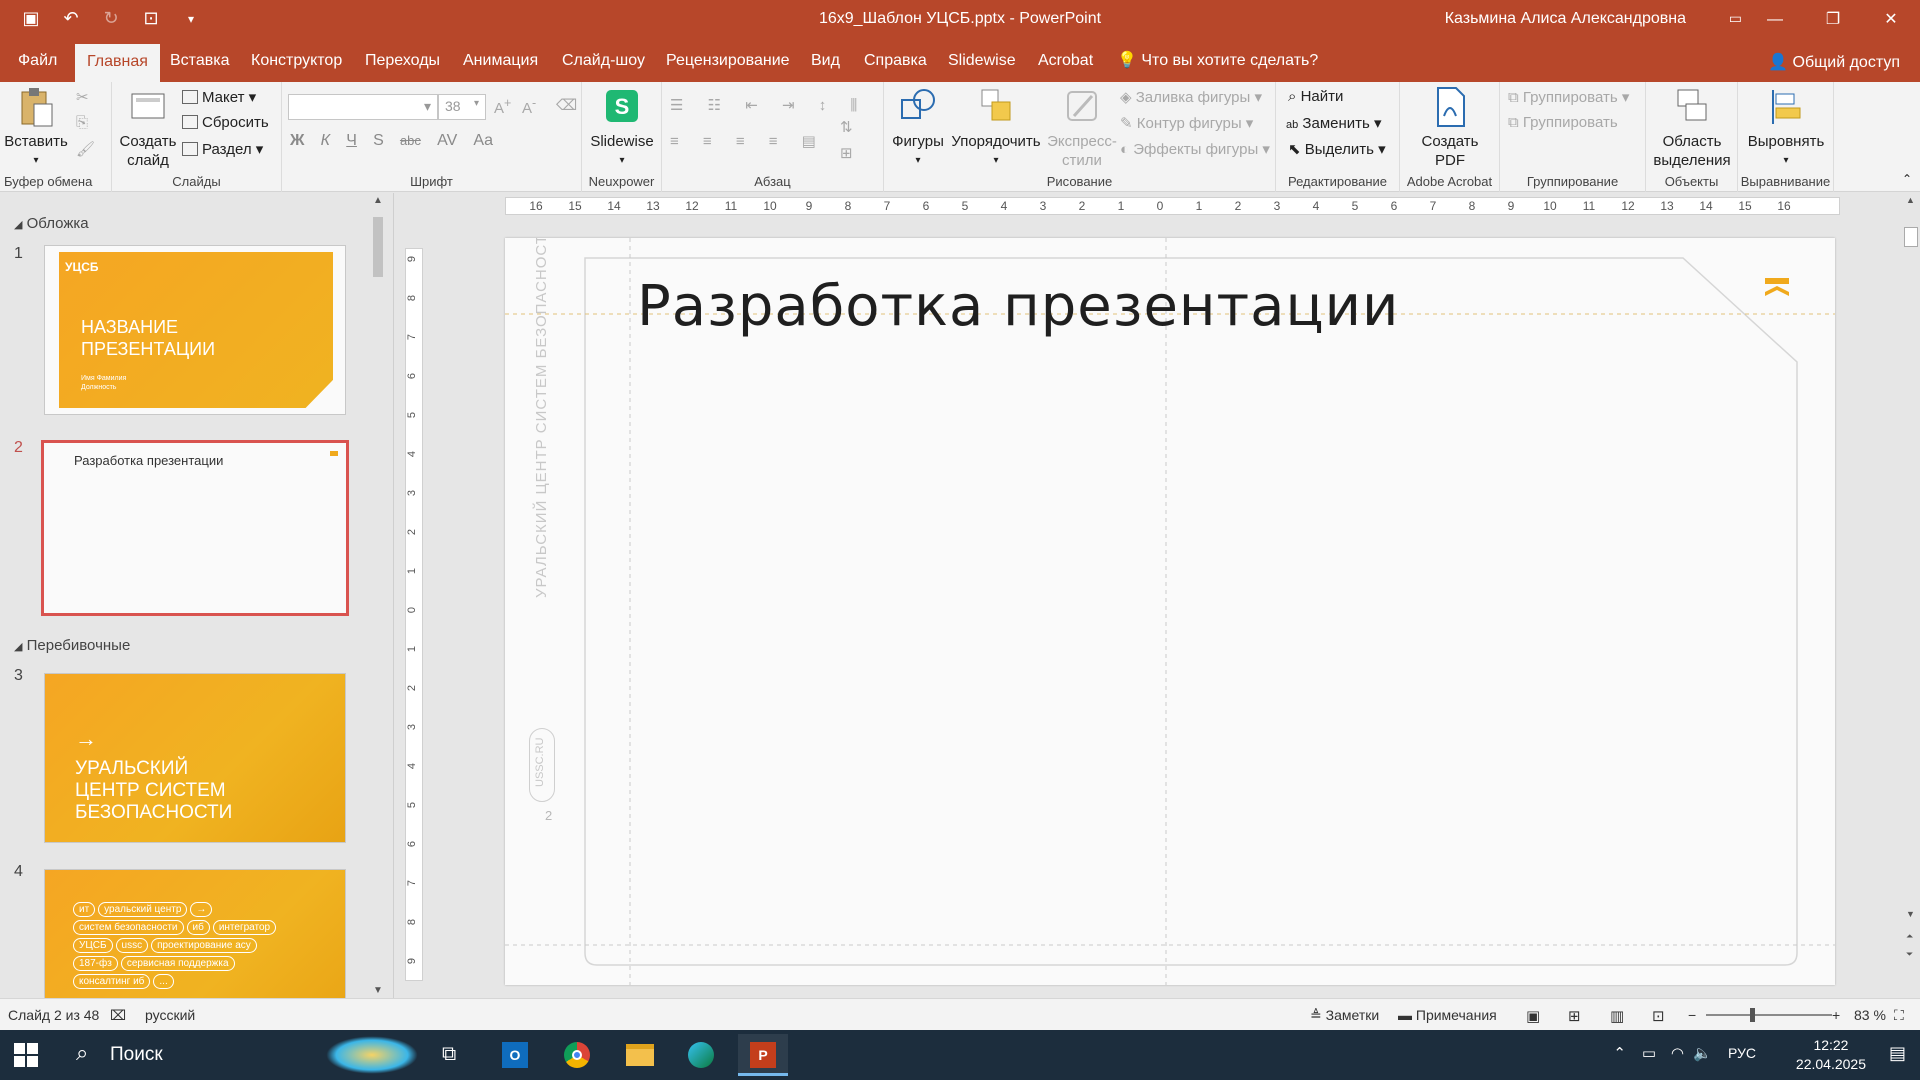 This screenshot has height=1080, width=1920. I want to click on thumbnails-scrollbar: ▲ ▼, so click(378, 595).